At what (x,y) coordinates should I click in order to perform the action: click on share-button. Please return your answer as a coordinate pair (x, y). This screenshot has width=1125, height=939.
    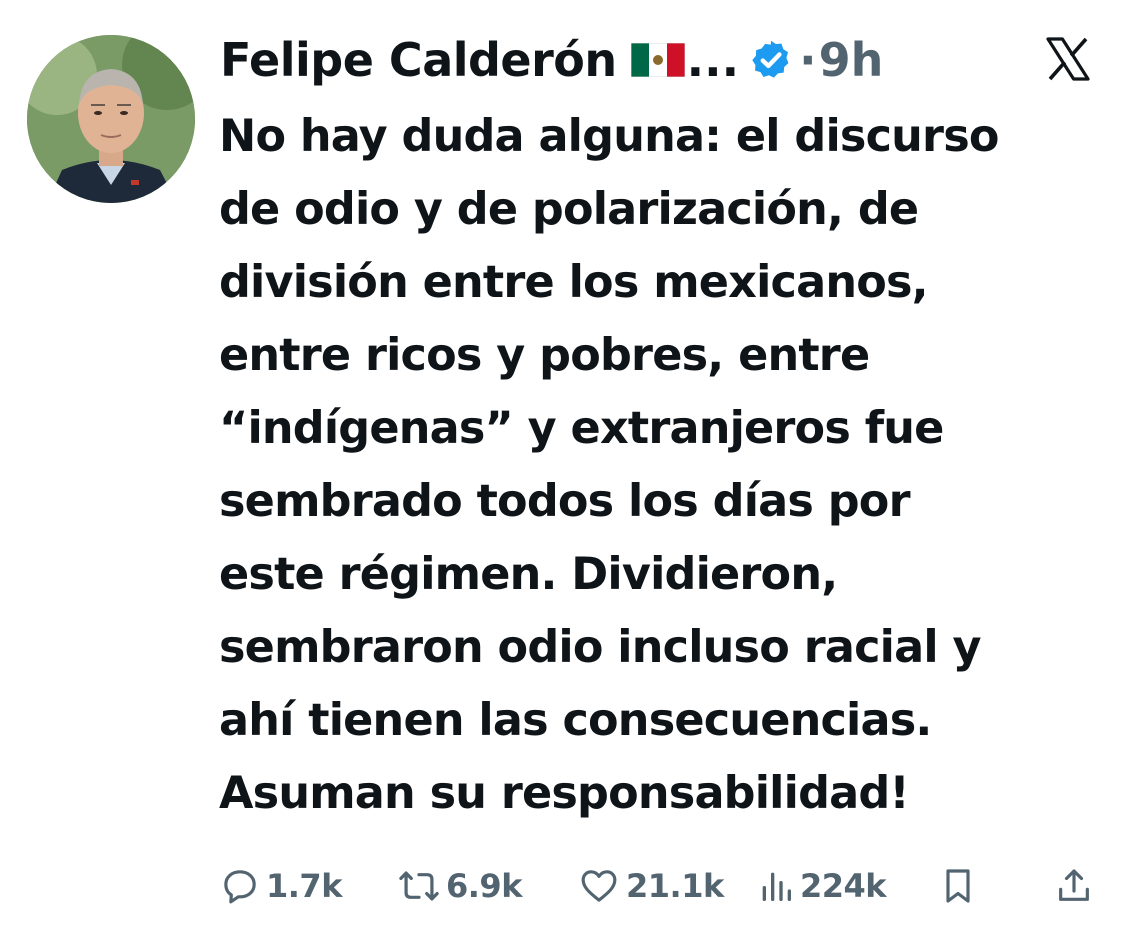
    Looking at the image, I should click on (1074, 886).